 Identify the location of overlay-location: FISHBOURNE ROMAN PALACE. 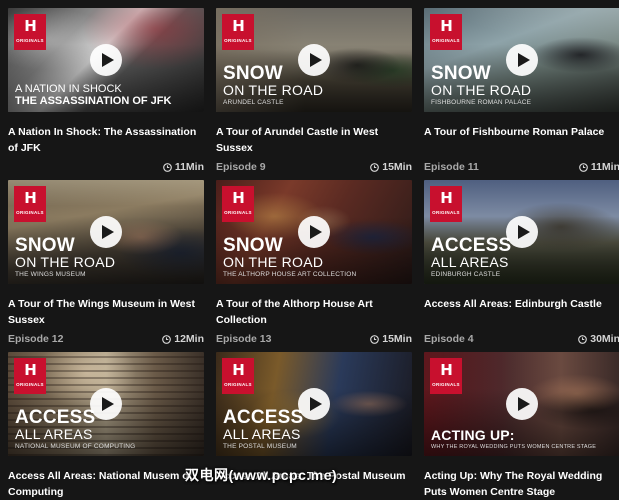
(481, 102).